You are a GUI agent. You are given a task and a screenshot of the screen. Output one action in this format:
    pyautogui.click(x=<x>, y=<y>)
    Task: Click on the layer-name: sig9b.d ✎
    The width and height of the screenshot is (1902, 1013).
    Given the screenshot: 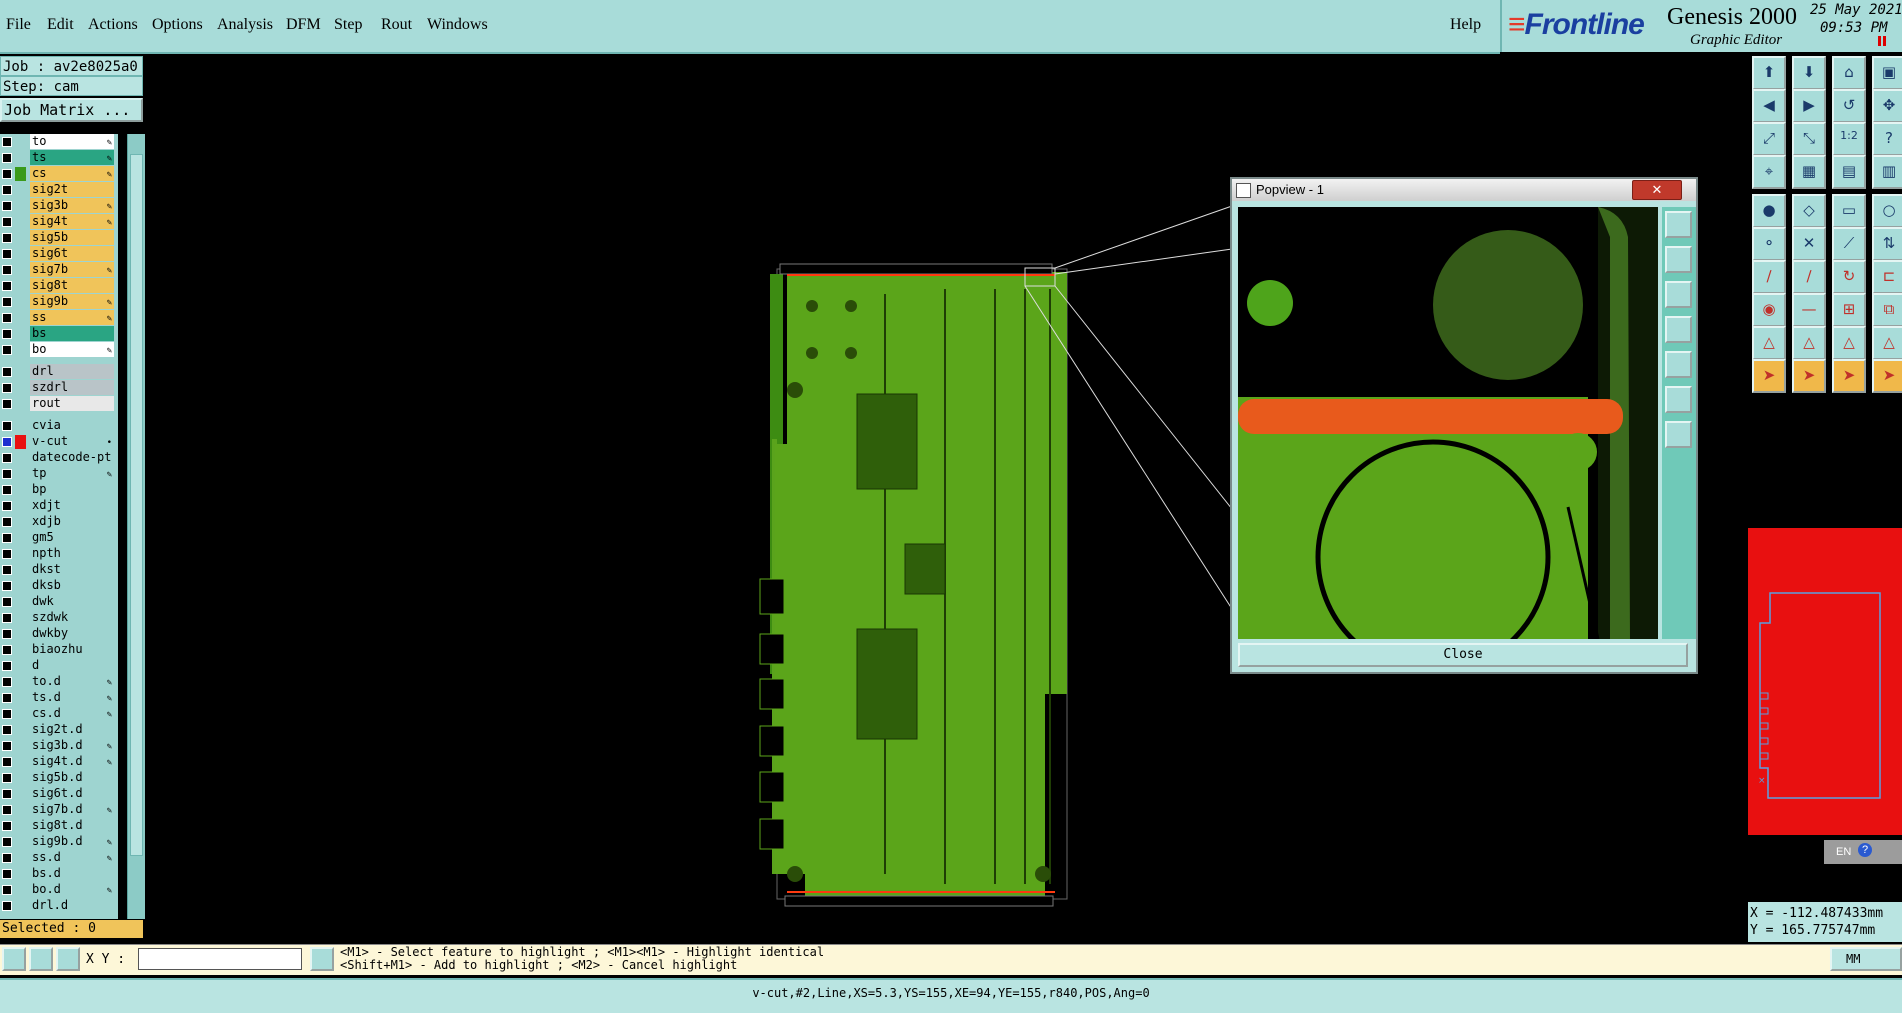 What is the action you would take?
    pyautogui.click(x=72, y=841)
    